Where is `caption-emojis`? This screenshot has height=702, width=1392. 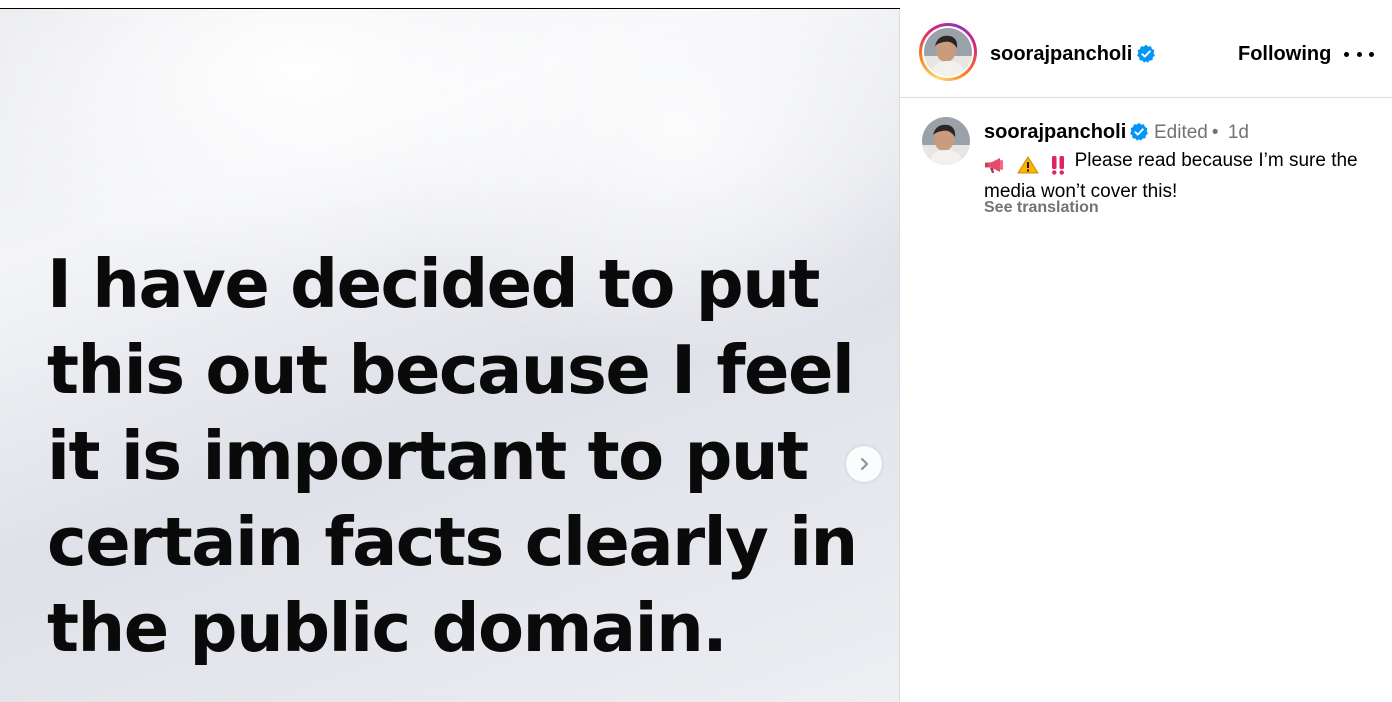 caption-emojis is located at coordinates (1027, 164).